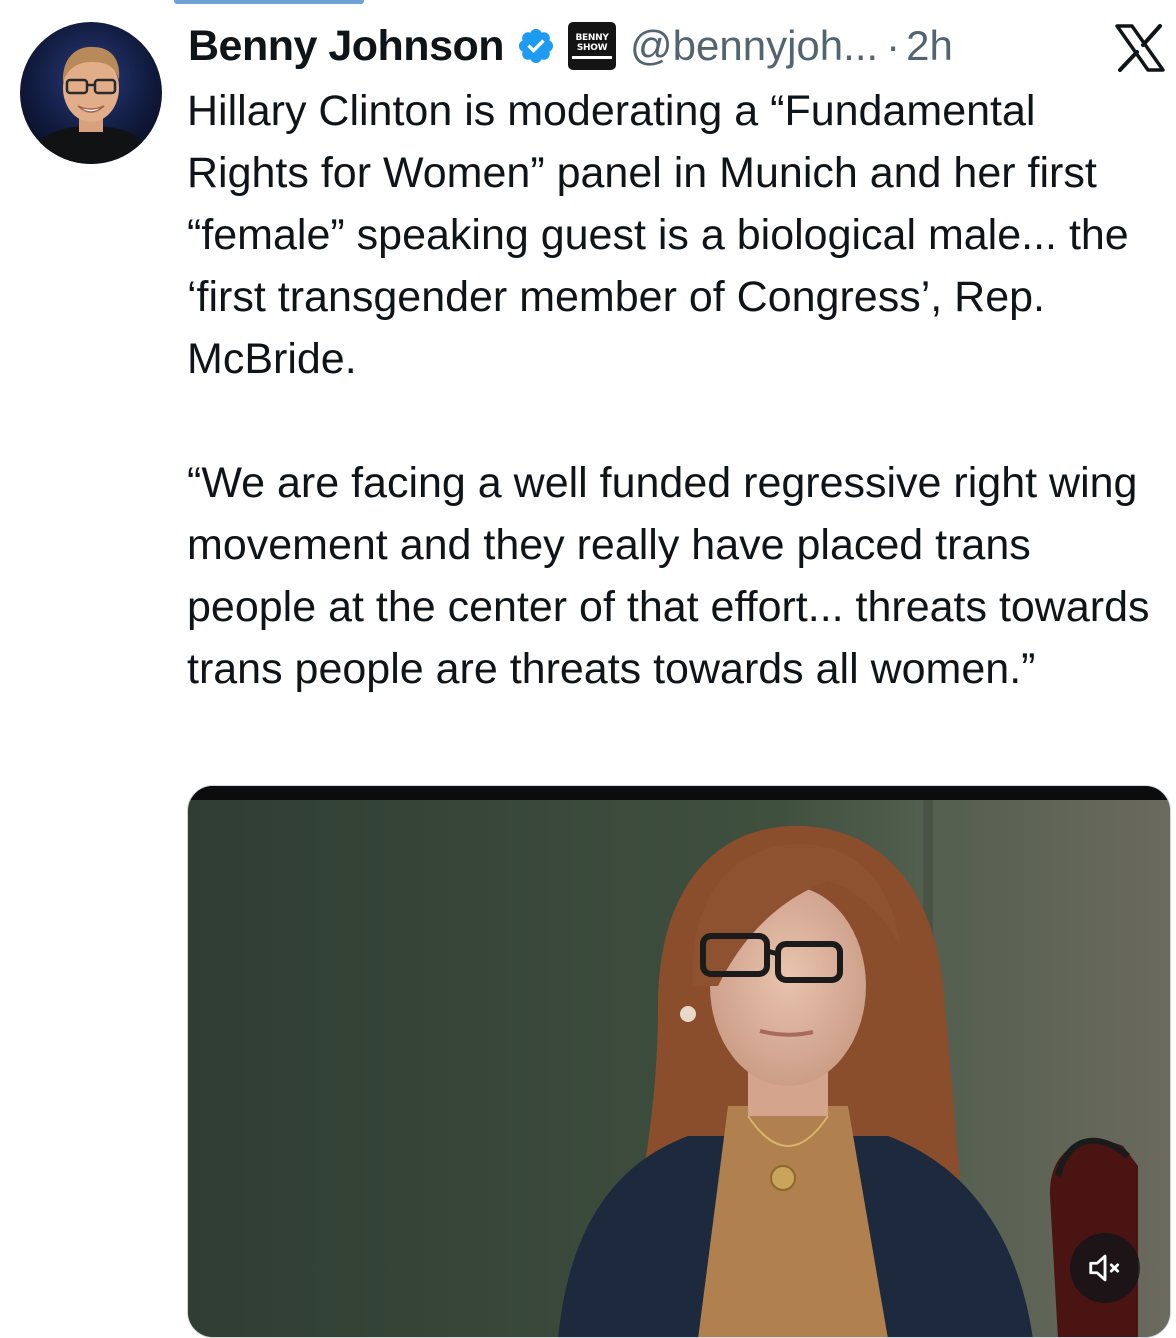 This screenshot has width=1176, height=1338. What do you see at coordinates (1140, 48) in the screenshot?
I see `x-logo-icon` at bounding box center [1140, 48].